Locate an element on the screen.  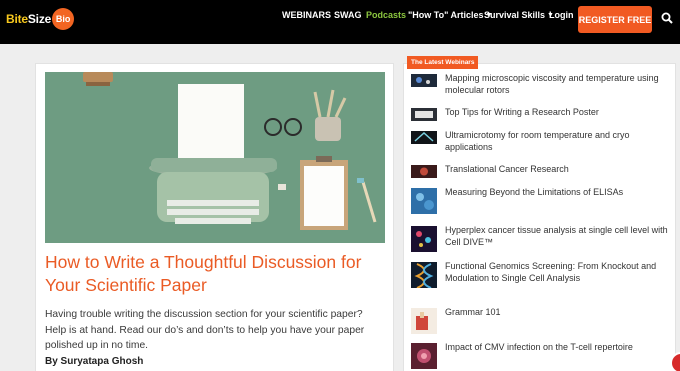
webinar-item: Grammar 101 is located at coordinates (540, 320).